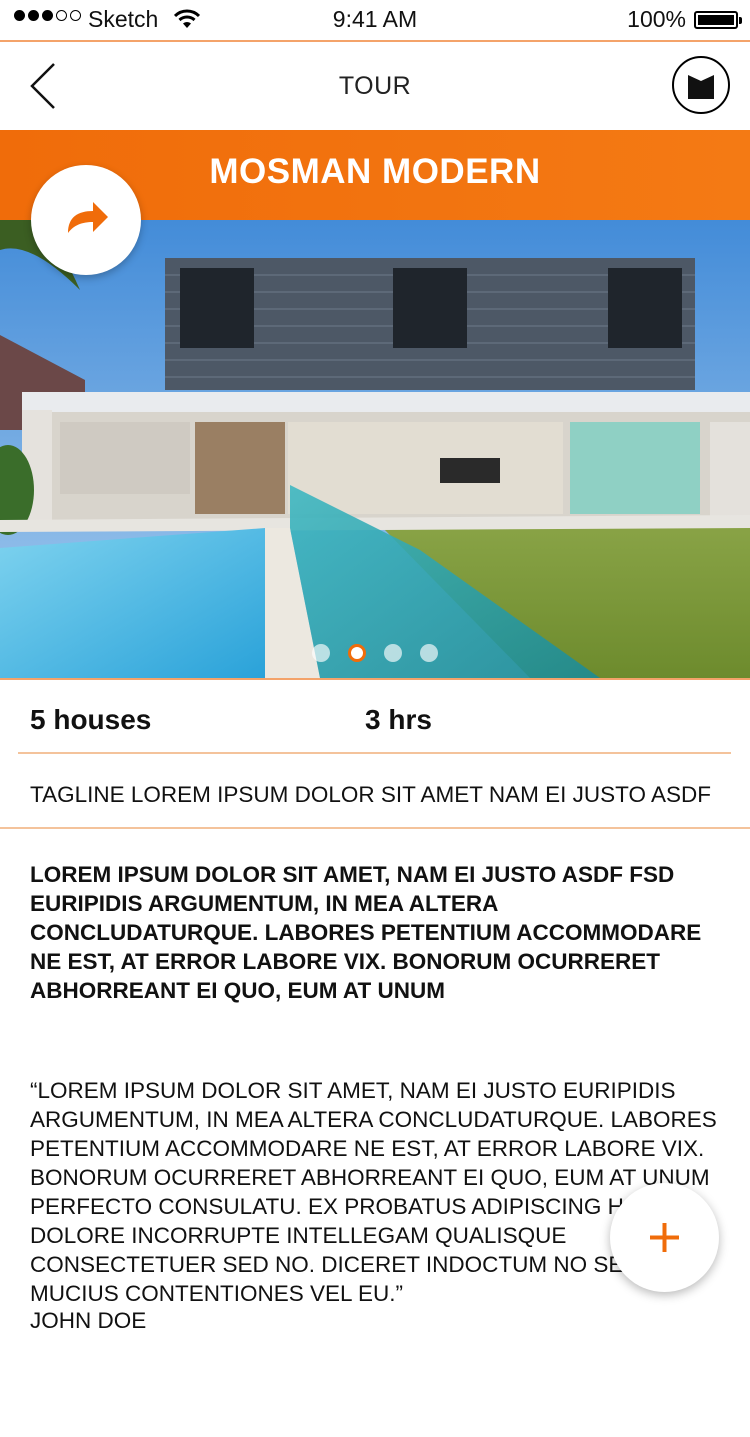 Image resolution: width=750 pixels, height=1437 pixels. I want to click on battery-icon, so click(718, 20).